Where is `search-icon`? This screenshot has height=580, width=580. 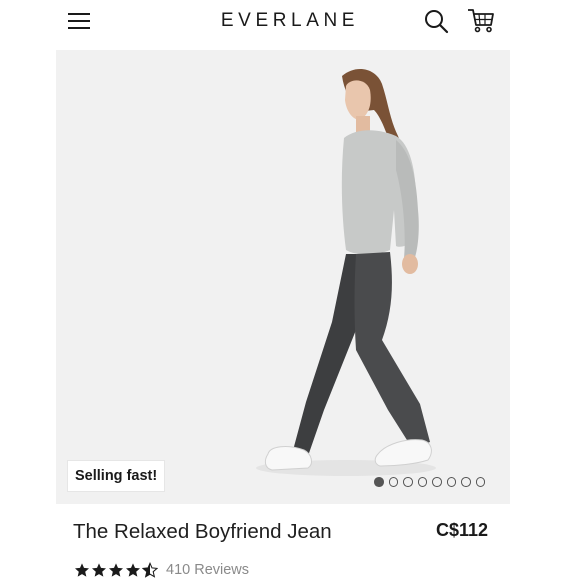
search-icon is located at coordinates (437, 22).